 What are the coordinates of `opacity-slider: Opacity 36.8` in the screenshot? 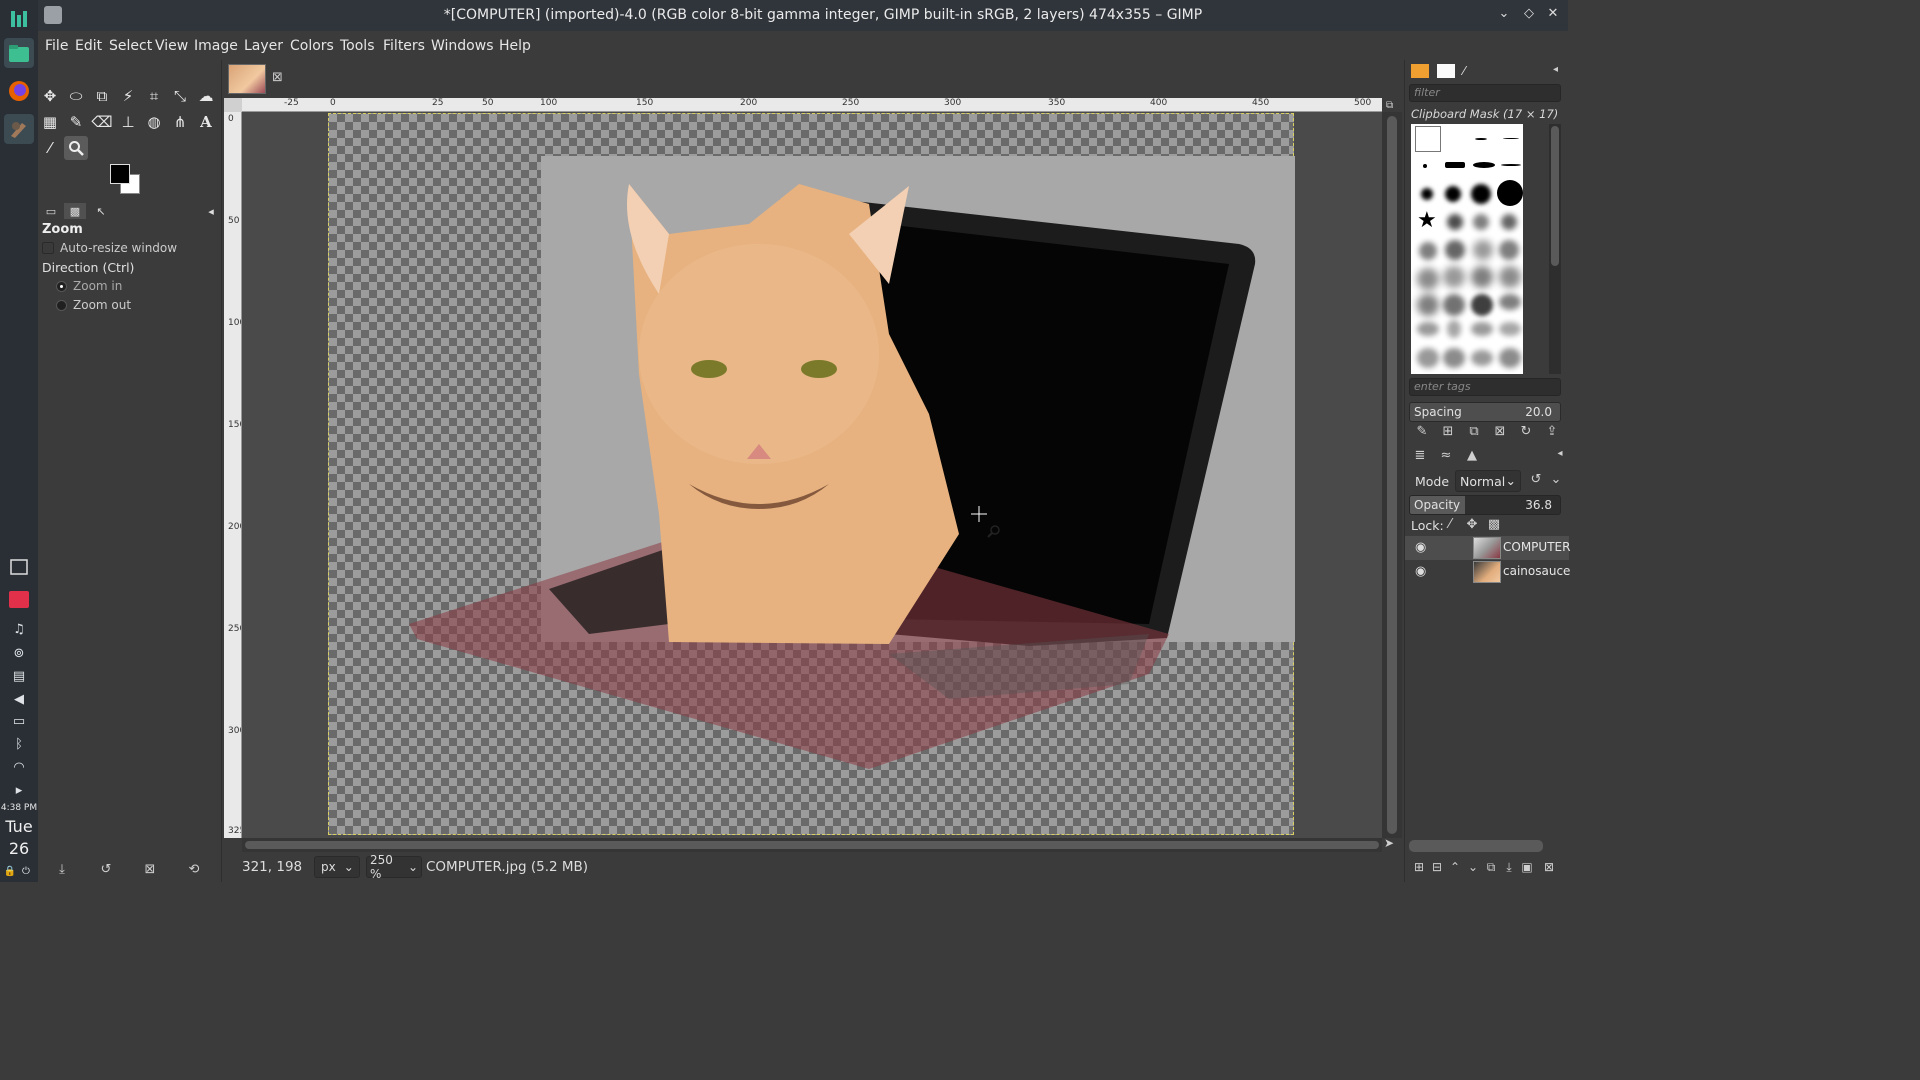 It's located at (1485, 505).